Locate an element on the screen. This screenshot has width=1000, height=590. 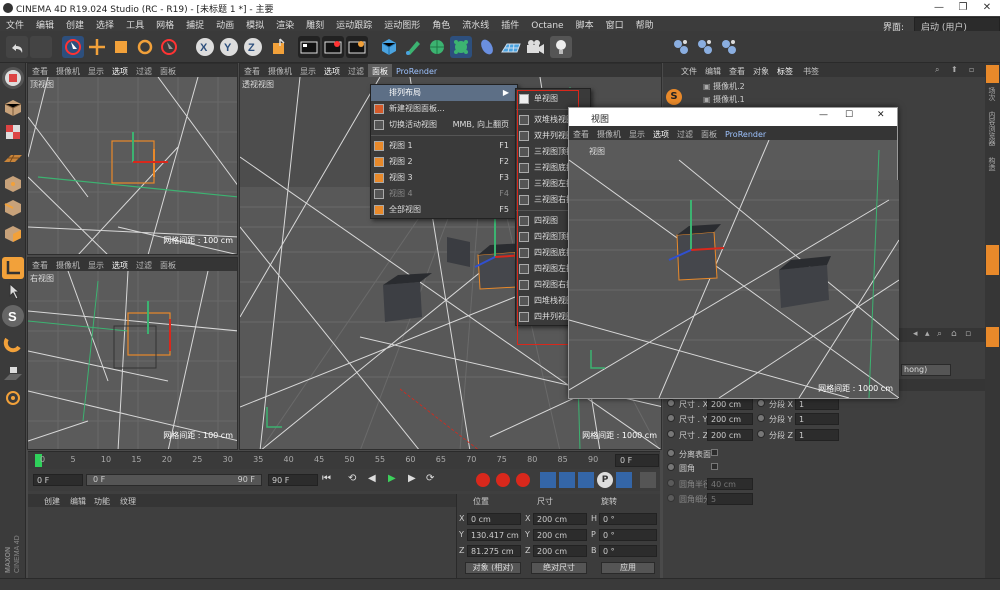
select-live-icon is located at coordinates (73, 47).